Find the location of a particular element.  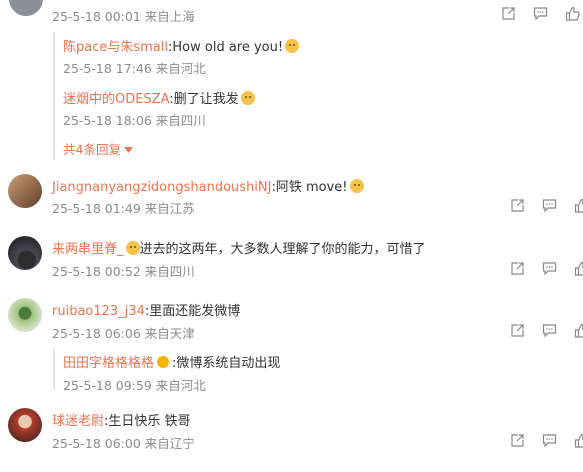

comment-item: 来两串里脊_ 进去的这两年，大多数人理解了你的能力，可惜了 is located at coordinates (239, 247).